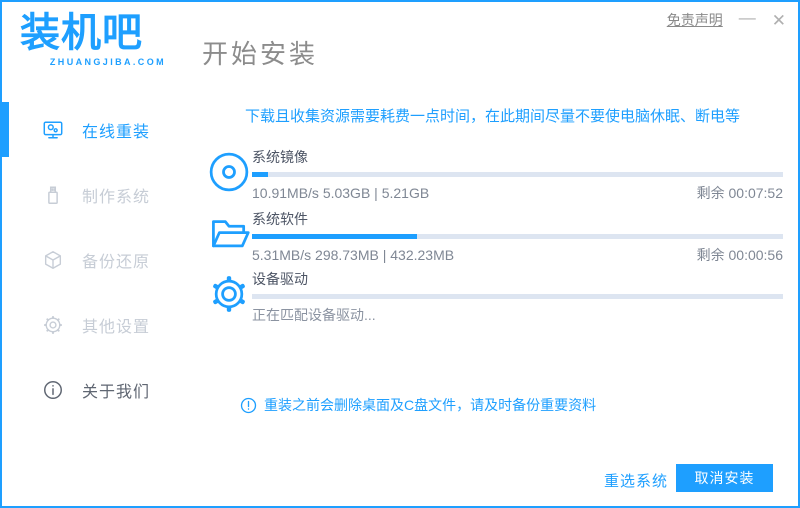 This screenshot has height=508, width=800. Describe the element at coordinates (492, 116) in the screenshot. I see `download-notice: 下载且收集资源需要耗费一点时间，在此期间尽量不要使电脑休眠、断电等` at that location.